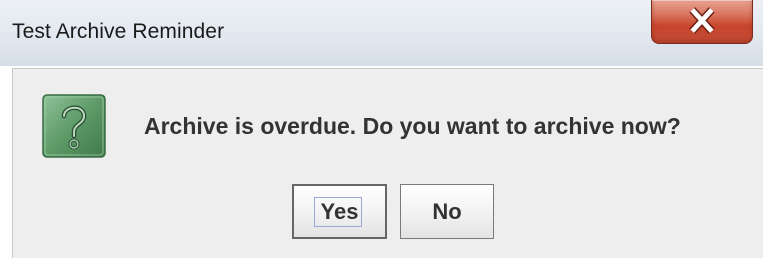  Describe the element at coordinates (74, 126) in the screenshot. I see `question-icon` at that location.